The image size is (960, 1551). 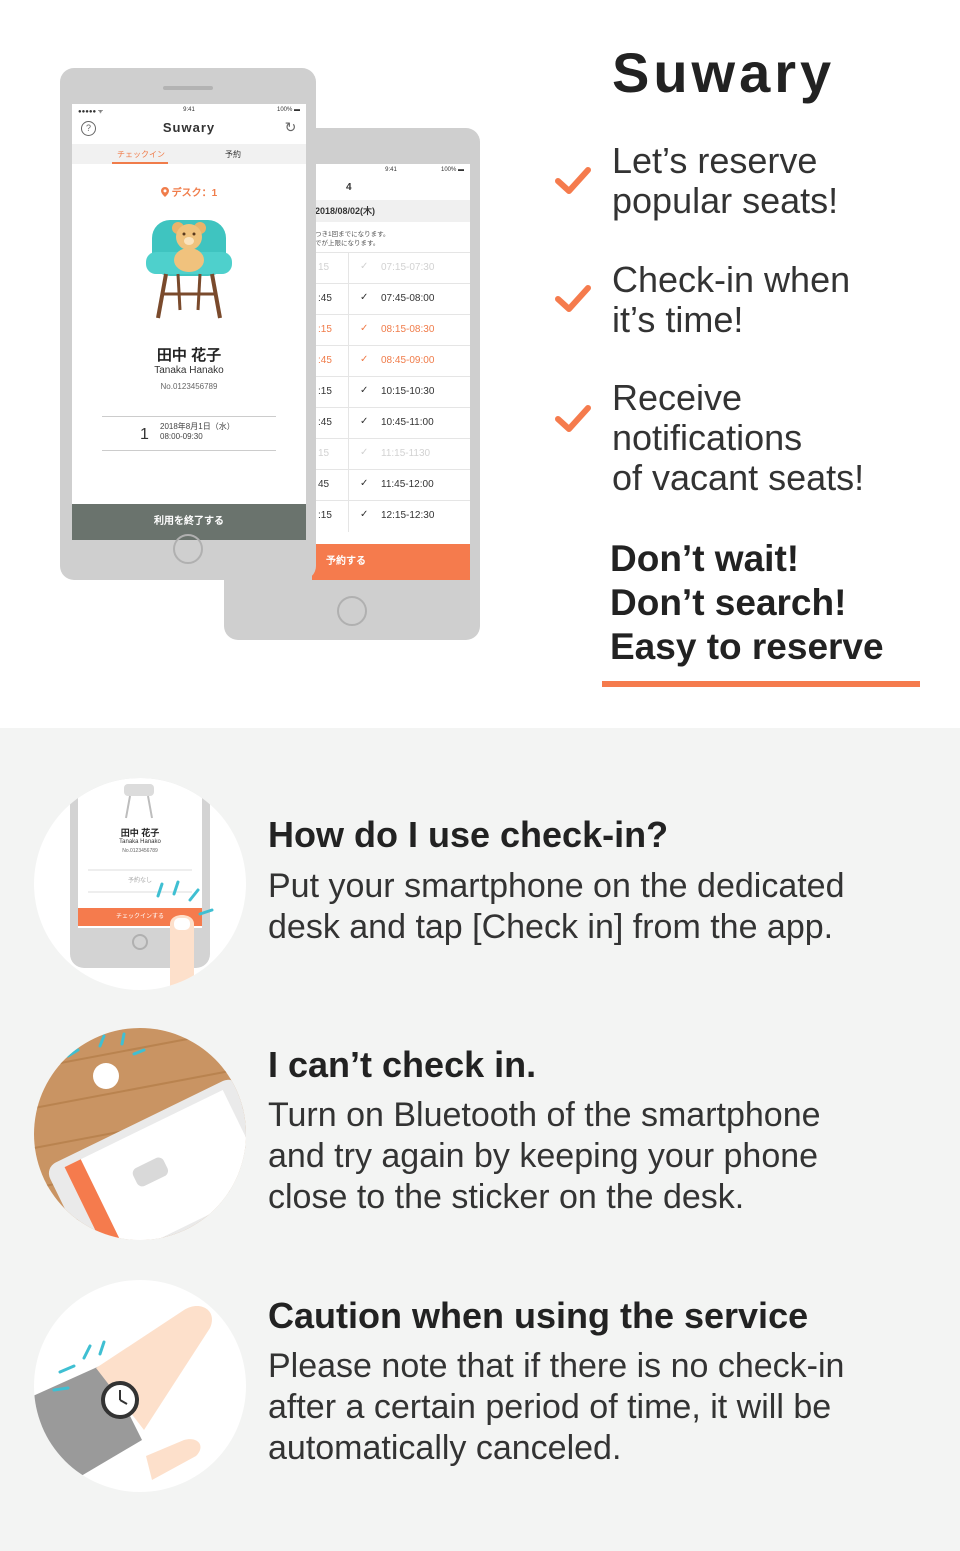 What do you see at coordinates (233, 154) in the screenshot?
I see `tab-reserve: 予約` at bounding box center [233, 154].